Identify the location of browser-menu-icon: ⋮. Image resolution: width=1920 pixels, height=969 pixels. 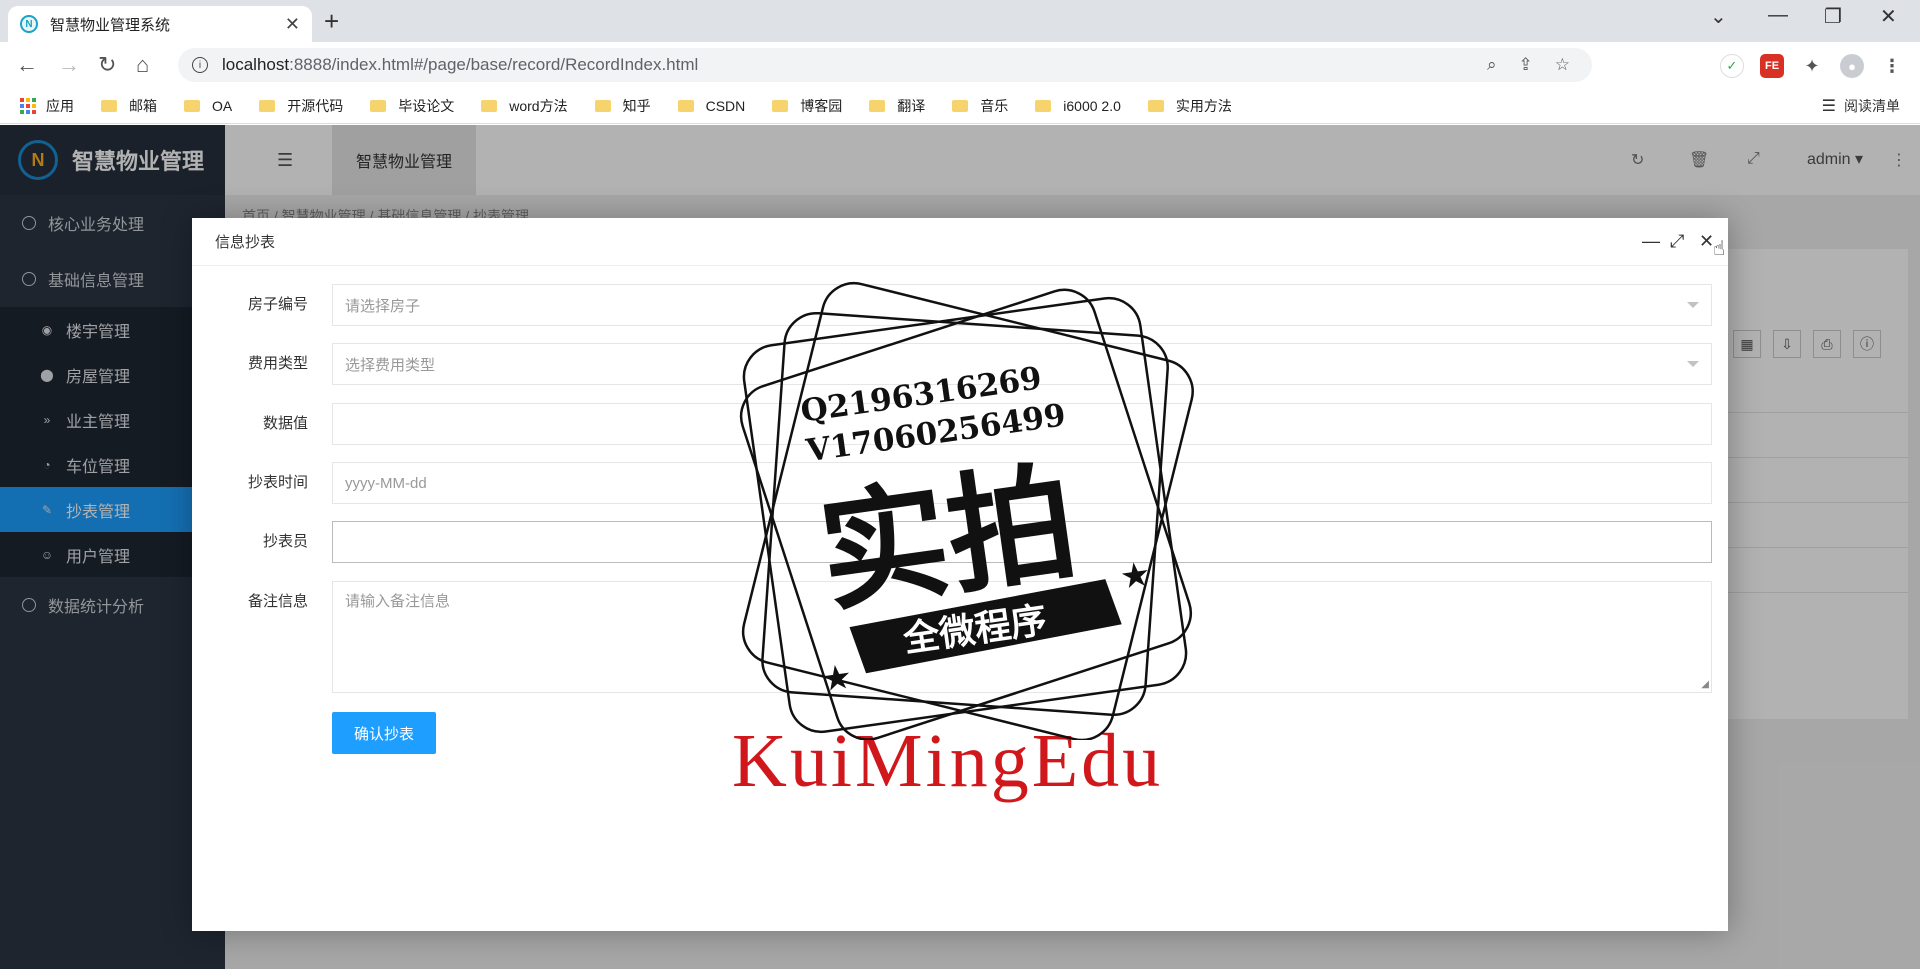
(1892, 66).